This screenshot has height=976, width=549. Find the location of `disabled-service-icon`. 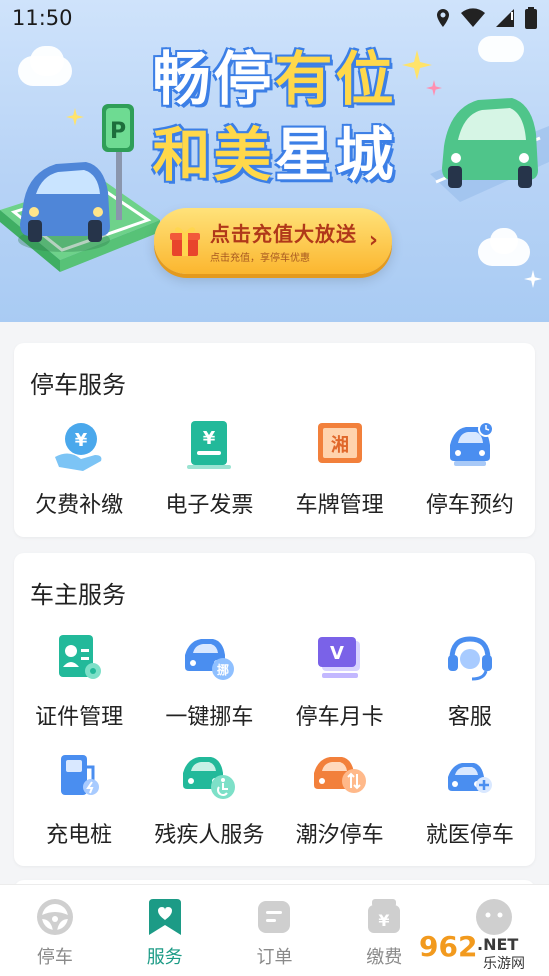

disabled-service-icon is located at coordinates (209, 778).